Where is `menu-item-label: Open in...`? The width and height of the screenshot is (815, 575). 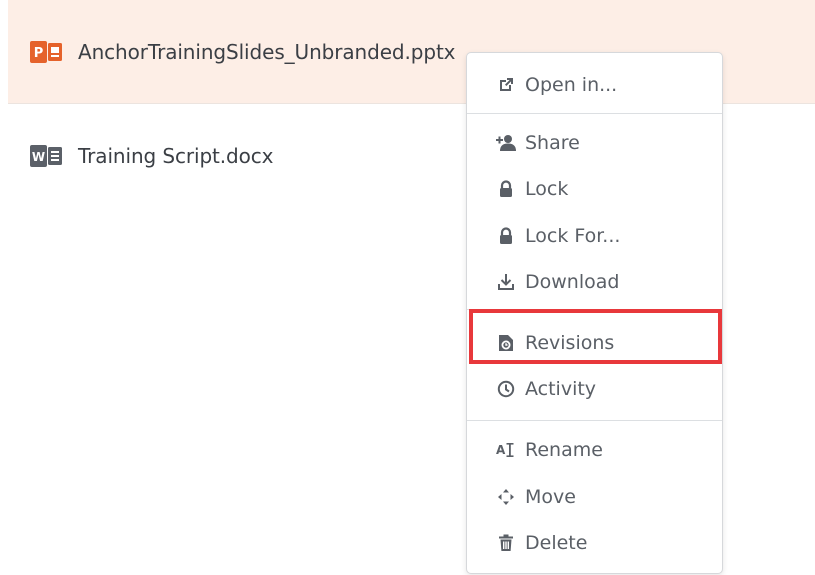
menu-item-label: Open in... is located at coordinates (571, 85).